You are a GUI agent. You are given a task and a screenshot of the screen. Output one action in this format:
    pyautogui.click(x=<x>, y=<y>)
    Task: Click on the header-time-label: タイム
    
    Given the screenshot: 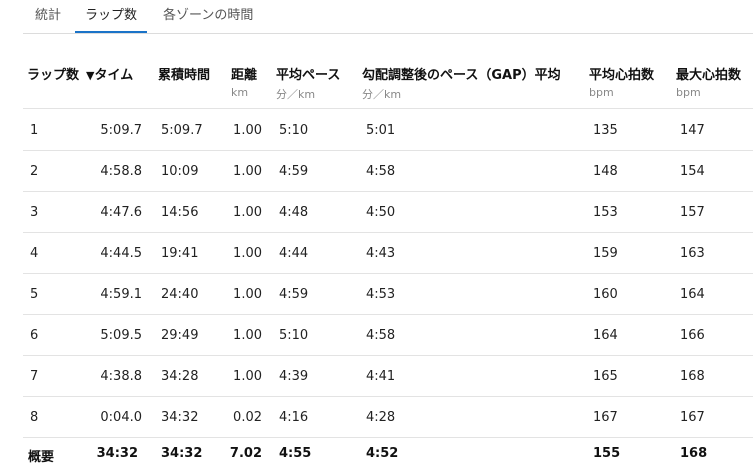 What is the action you would take?
    pyautogui.click(x=114, y=75)
    